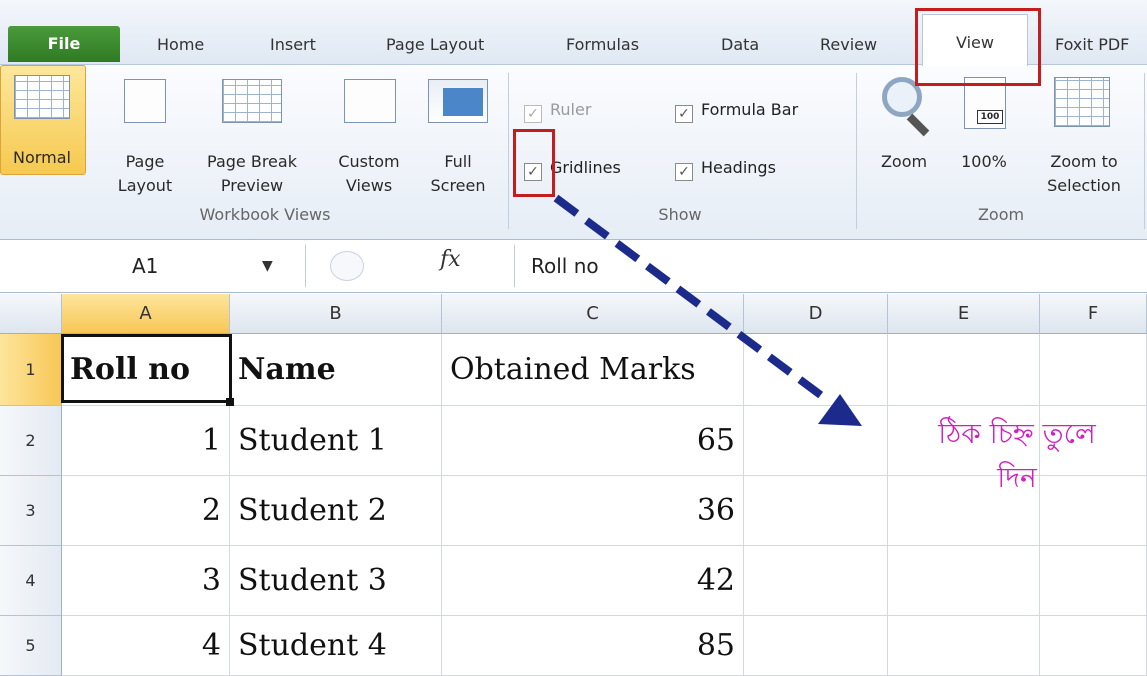  Describe the element at coordinates (1001, 214) in the screenshot. I see `zoom-group-label: Zoom` at that location.